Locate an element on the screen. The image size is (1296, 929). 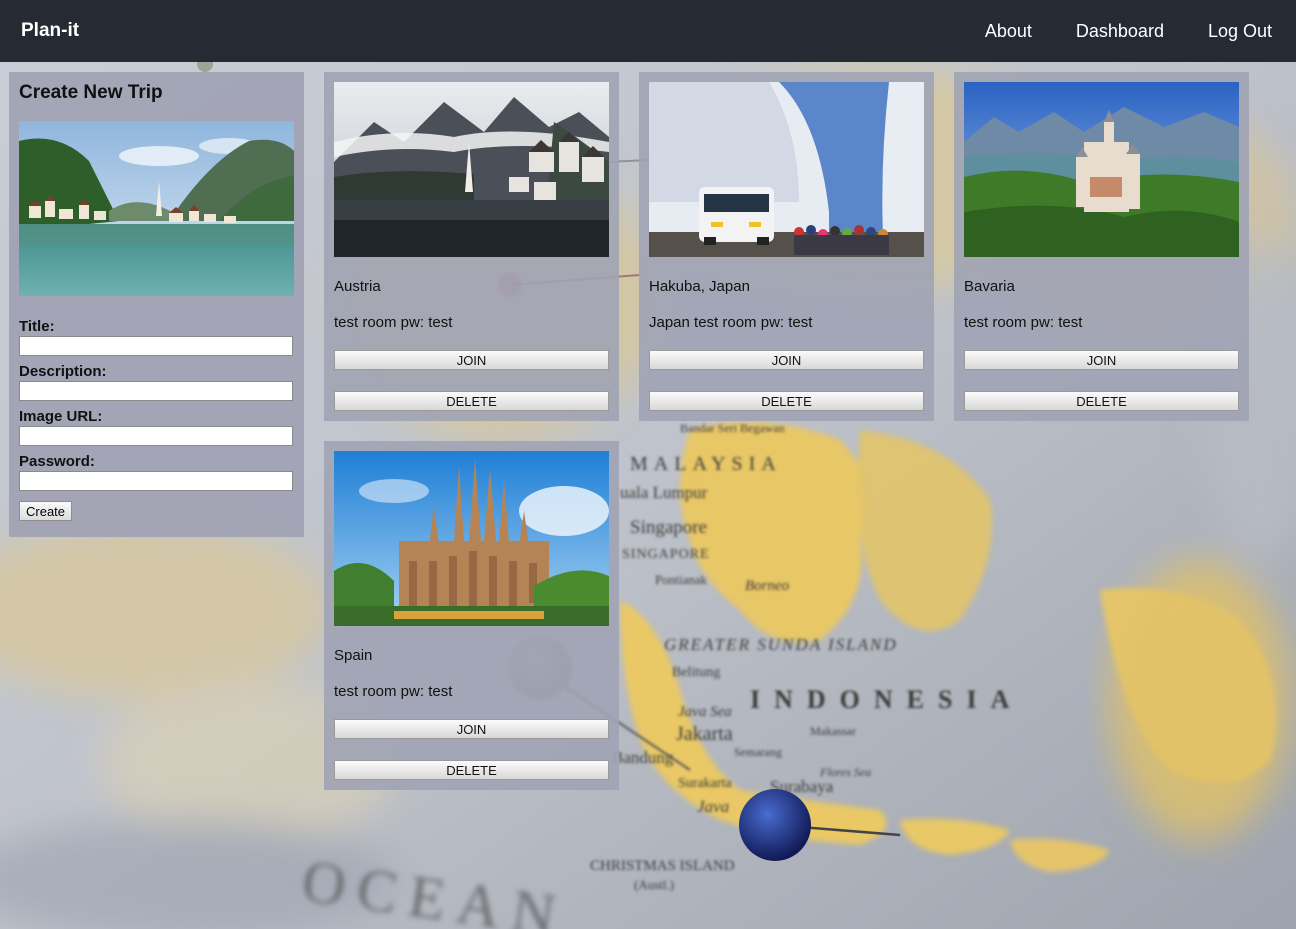
trip-title: Austria is located at coordinates (357, 286).